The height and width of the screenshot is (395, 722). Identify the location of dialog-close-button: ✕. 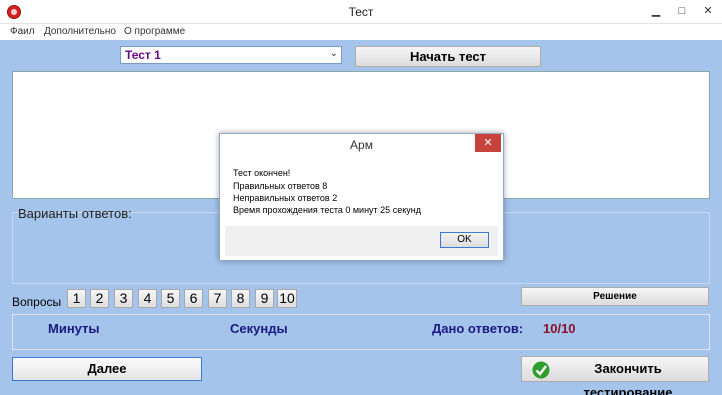
(488, 143).